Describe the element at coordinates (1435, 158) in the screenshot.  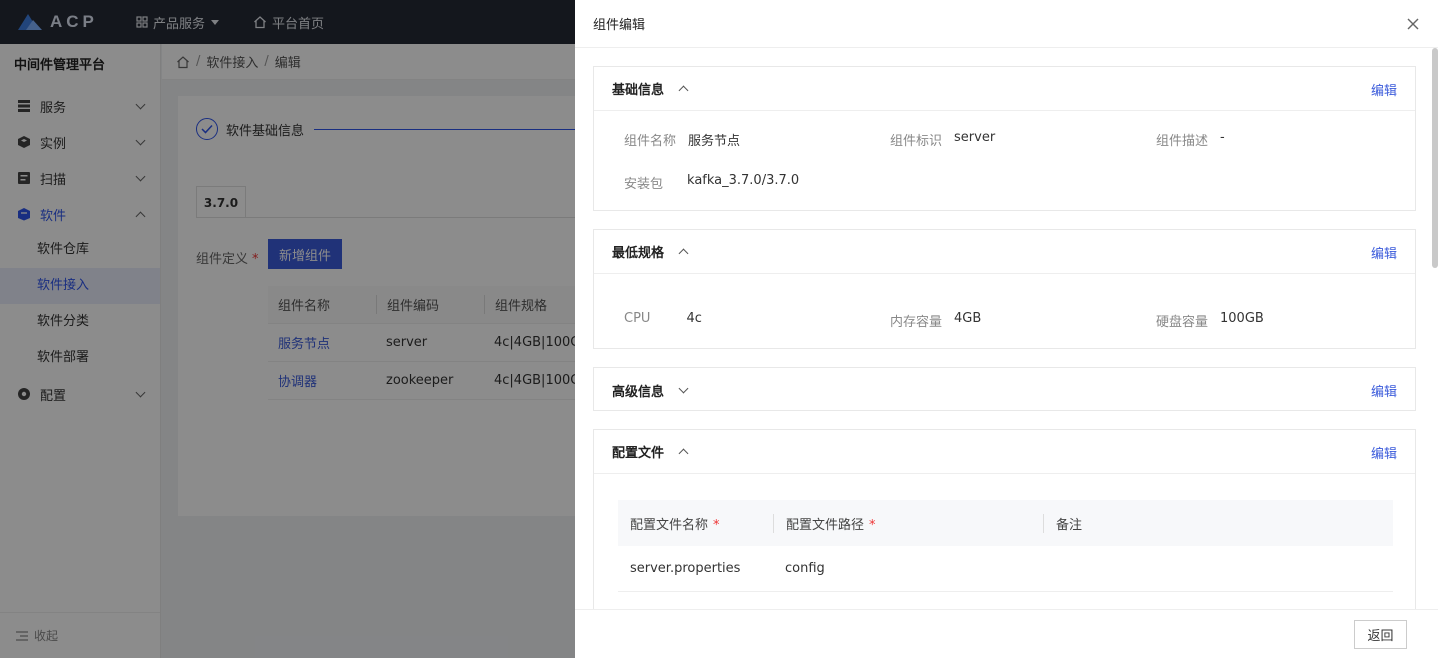
I see `drawer-scrollbar` at that location.